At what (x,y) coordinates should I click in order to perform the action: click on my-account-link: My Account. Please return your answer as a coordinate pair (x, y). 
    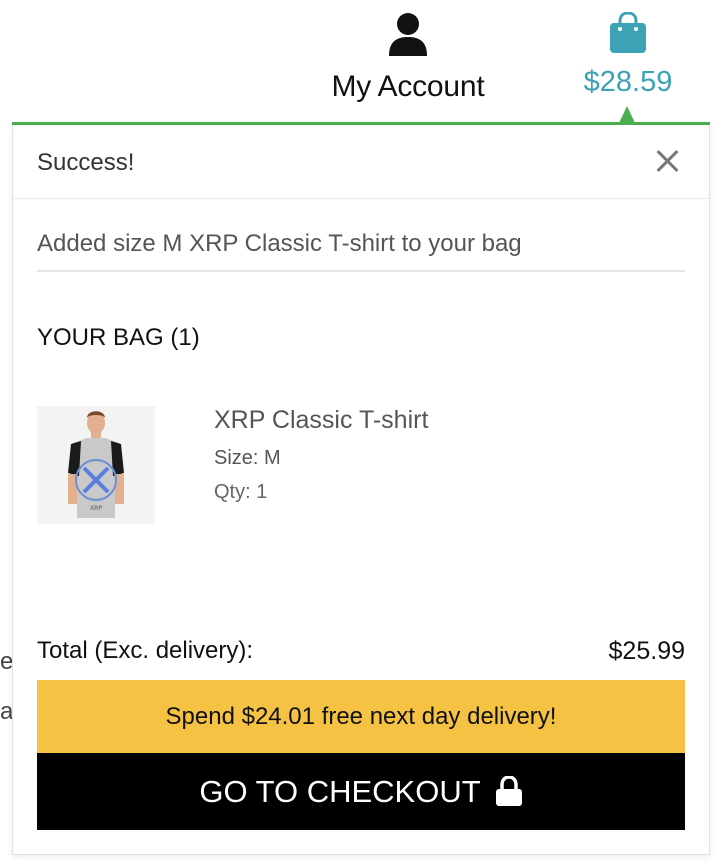
    Looking at the image, I should click on (408, 58).